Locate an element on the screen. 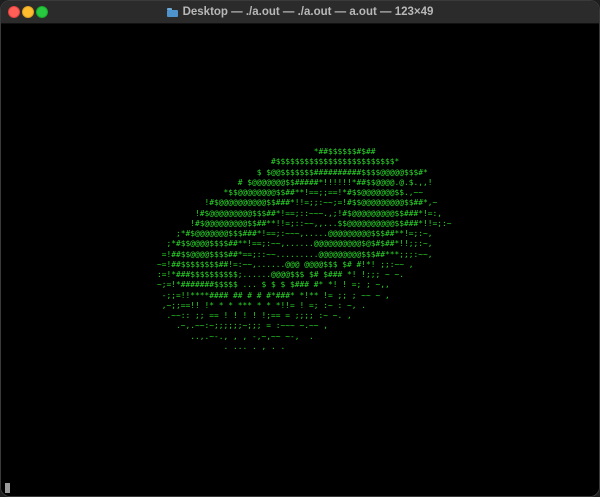 This screenshot has width=600, height=497. close-button is located at coordinates (14, 12).